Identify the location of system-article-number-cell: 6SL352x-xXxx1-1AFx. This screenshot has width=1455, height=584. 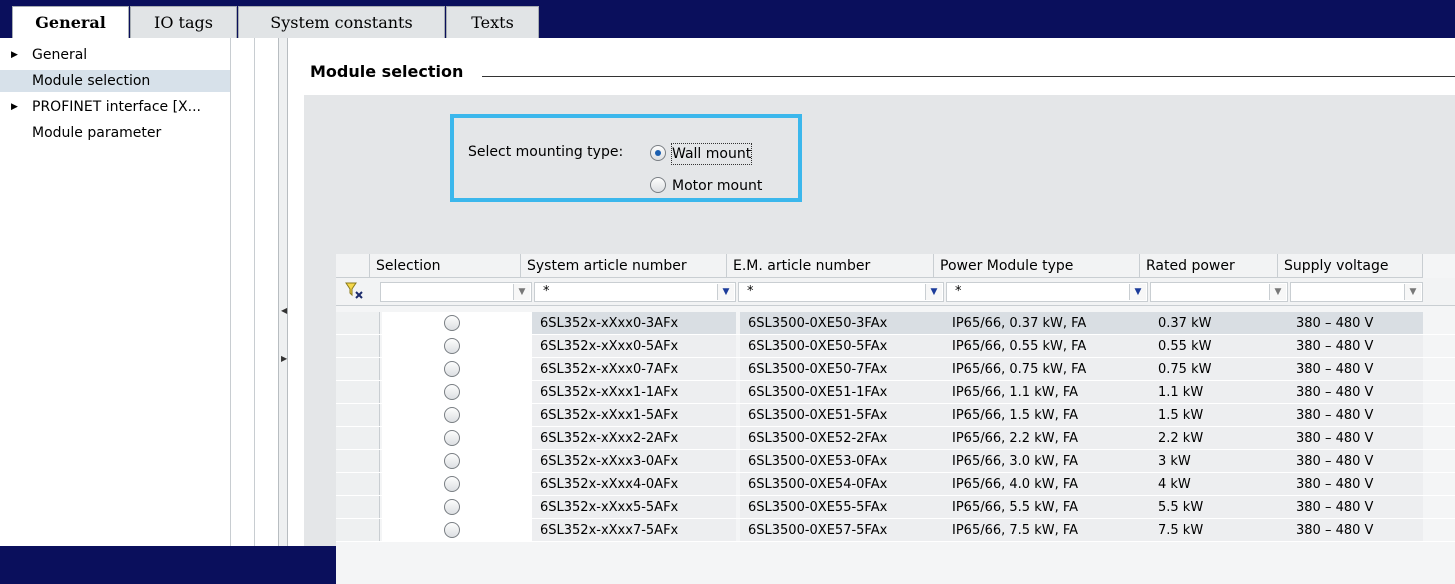
(634, 392).